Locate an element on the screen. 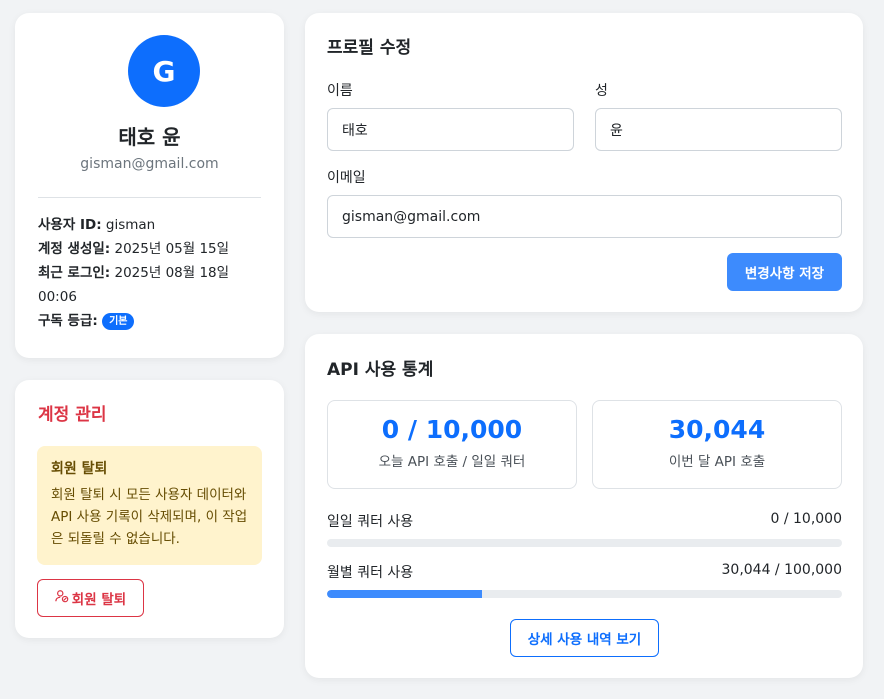 Image resolution: width=884 pixels, height=699 pixels. today-calls-stat: 0 / 10,000 오늘 API 호출 / 일일 쿼터 is located at coordinates (452, 444).